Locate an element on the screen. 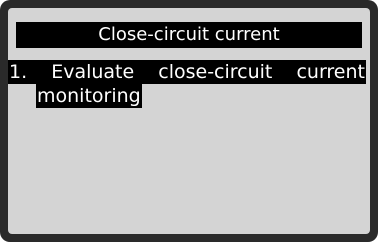  menu-item-label-line-1: 1. Evaluate close-circuit current is located at coordinates (187, 72).